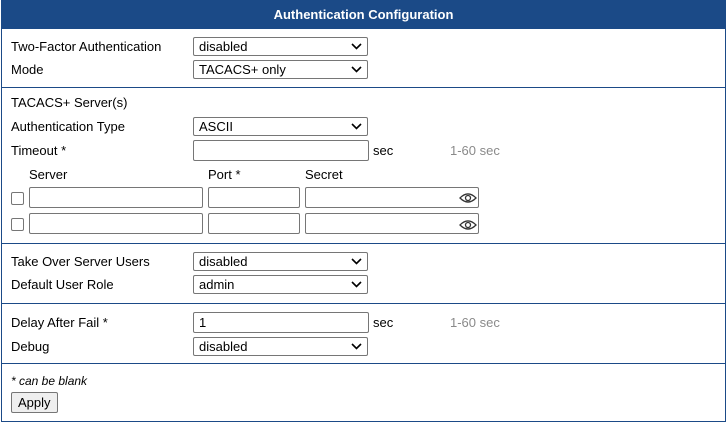  I want to click on server-row-2-secret-input, so click(392, 223).